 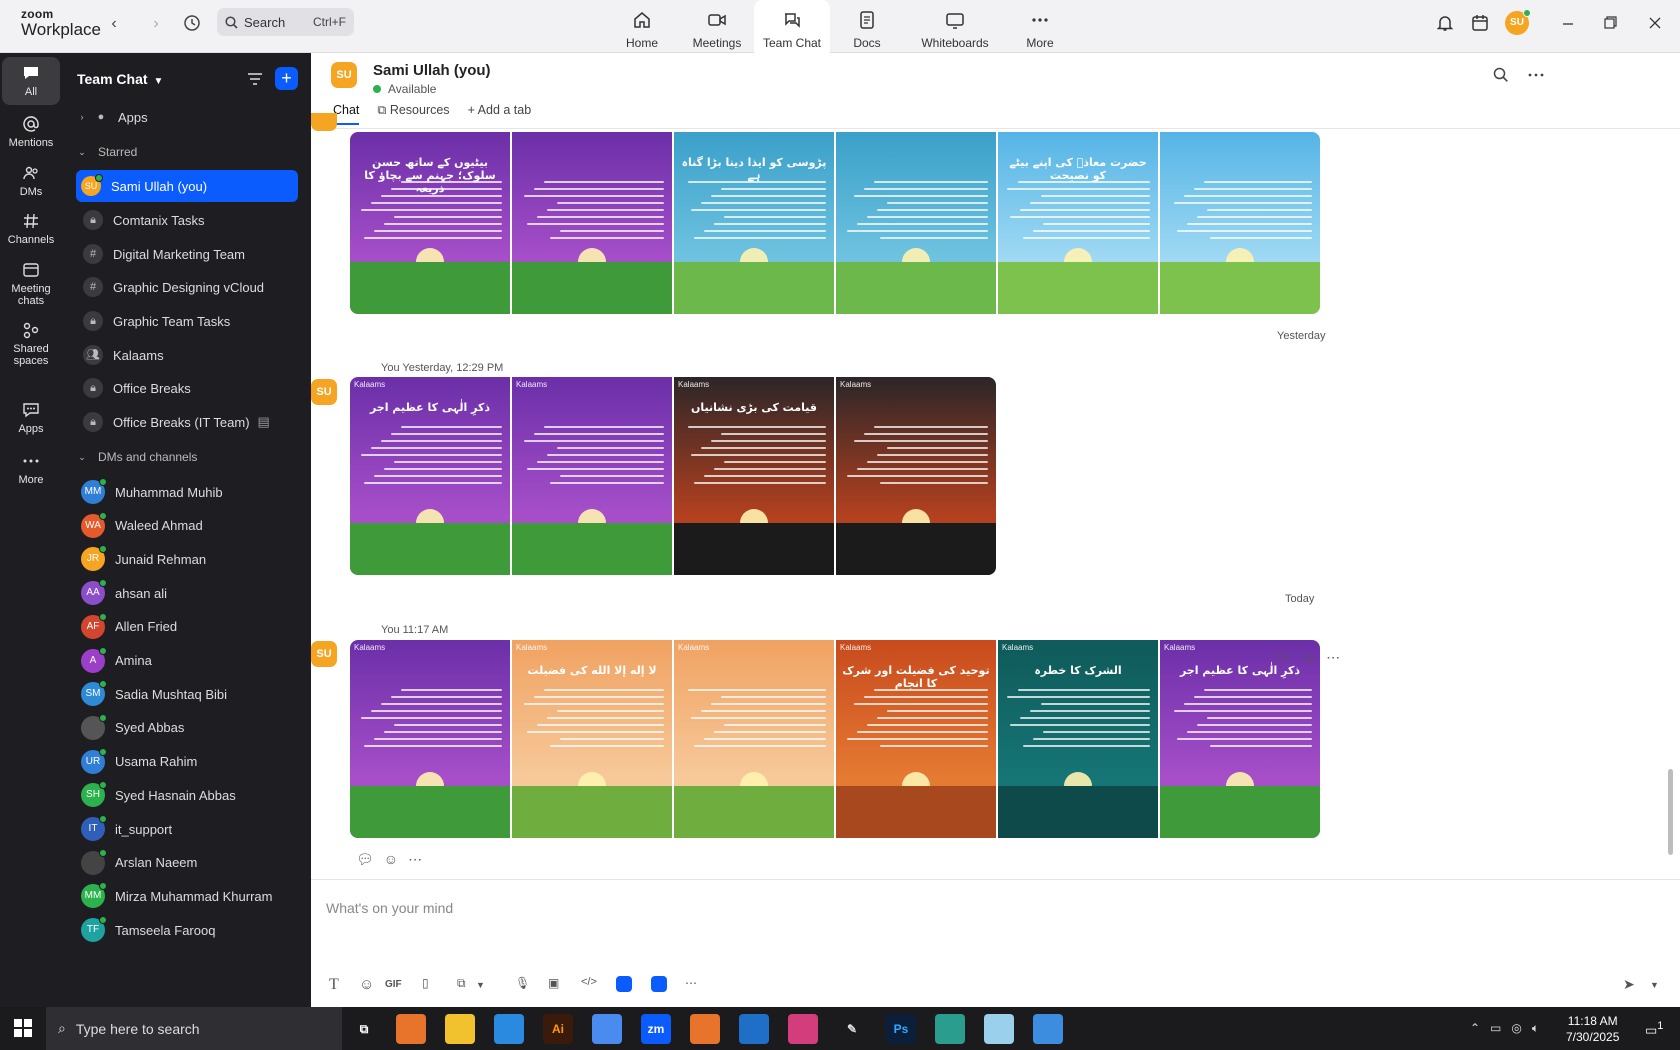 What do you see at coordinates (187, 930) in the screenshot?
I see `sidebar-dm-item: TF Tamseela Farooq` at bounding box center [187, 930].